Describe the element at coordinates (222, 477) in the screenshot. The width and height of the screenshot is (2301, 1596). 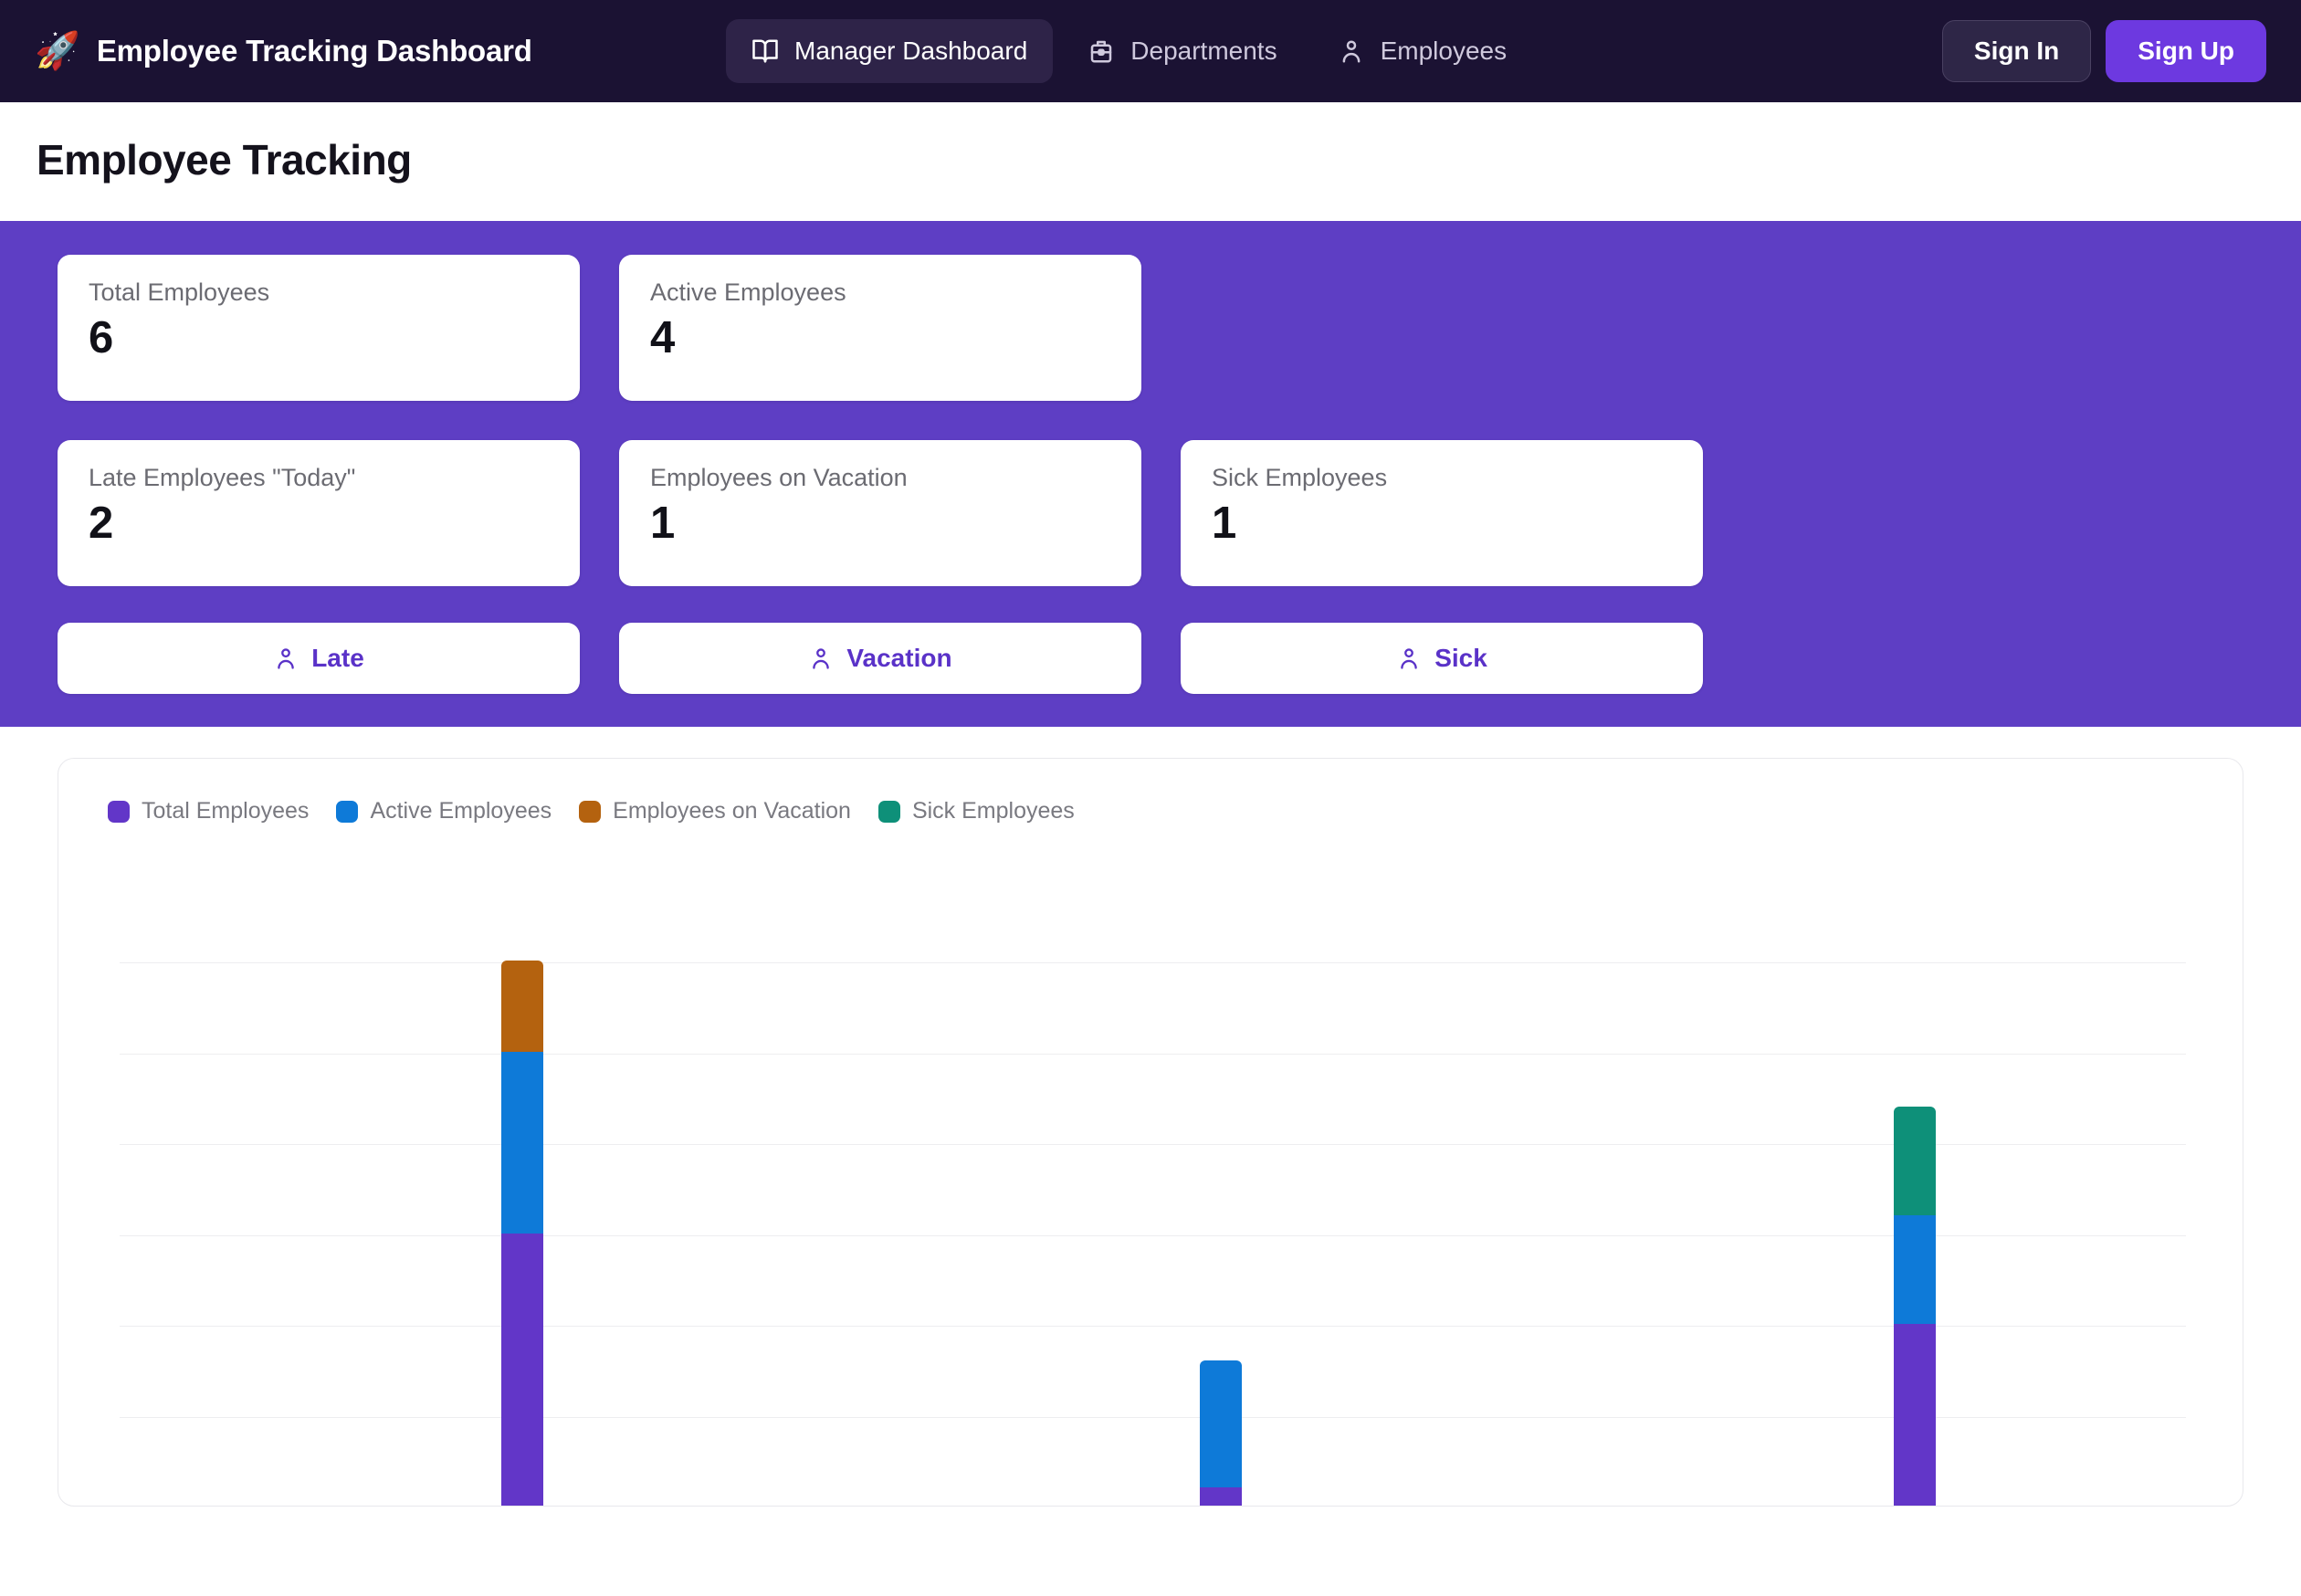
I see `stat-label: Late Employees "Today"` at that location.